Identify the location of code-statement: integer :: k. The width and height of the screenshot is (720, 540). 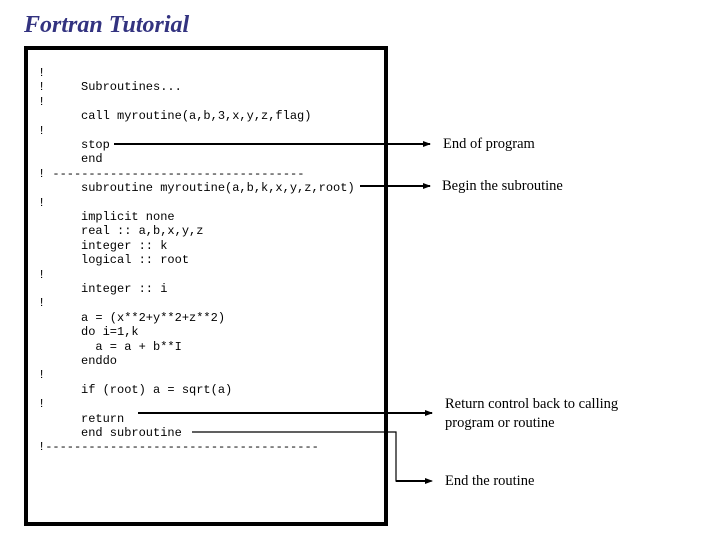
(124, 245).